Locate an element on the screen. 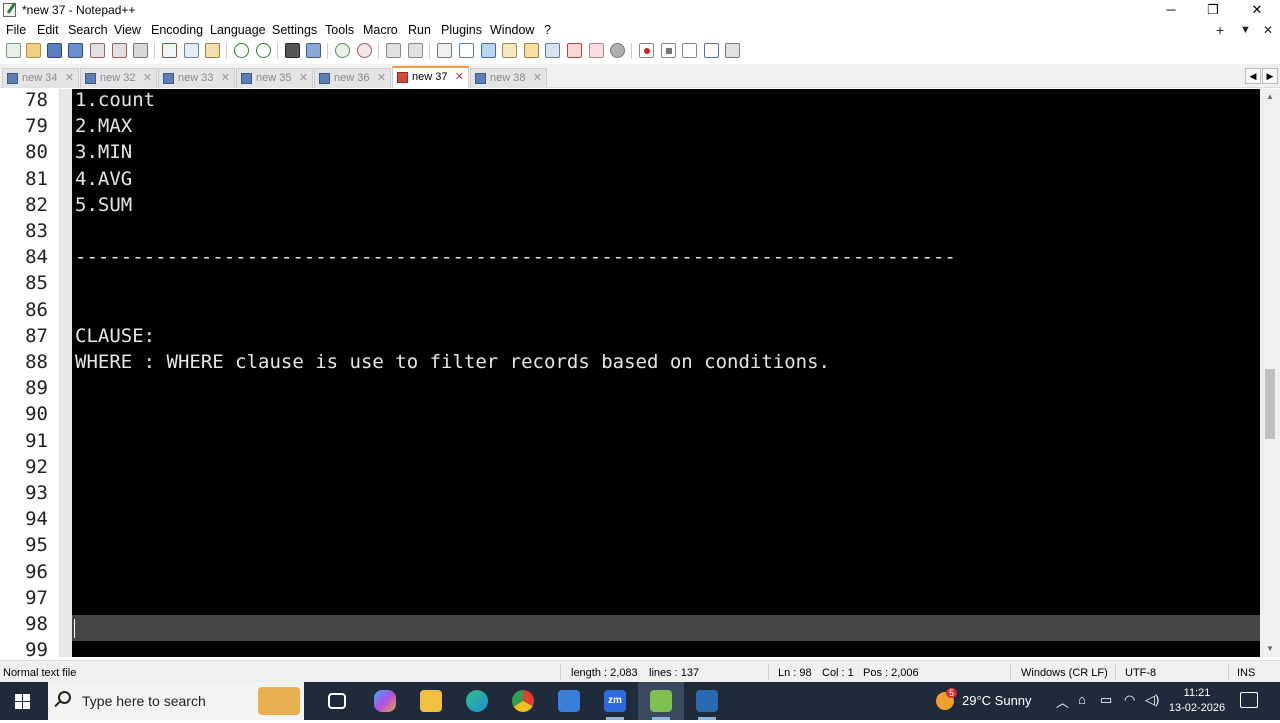 Image resolution: width=1280 pixels, height=723 pixels. menu-plugins: Plugins is located at coordinates (461, 30).